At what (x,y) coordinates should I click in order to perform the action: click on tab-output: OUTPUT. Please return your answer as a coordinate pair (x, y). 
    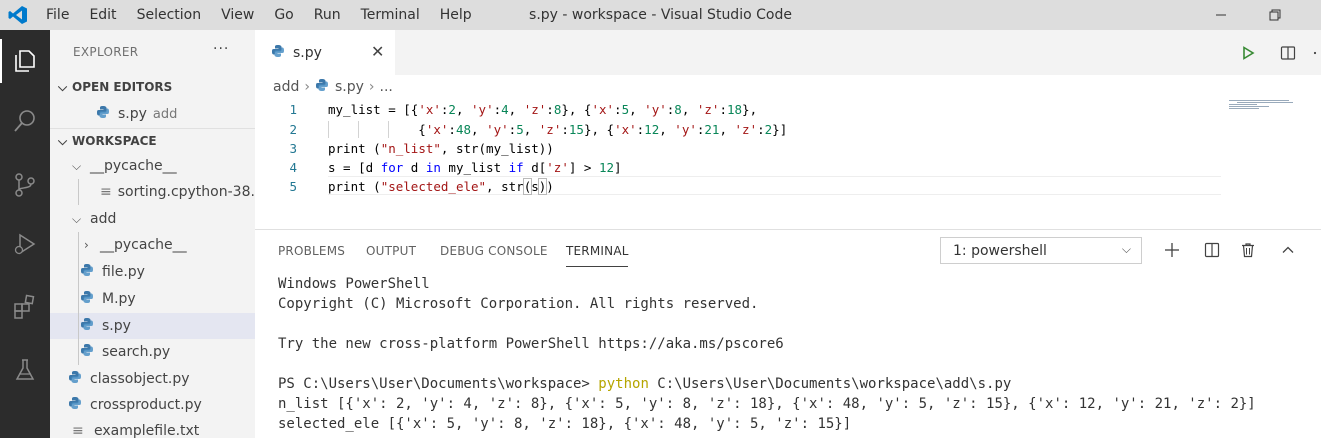
    Looking at the image, I should click on (391, 251).